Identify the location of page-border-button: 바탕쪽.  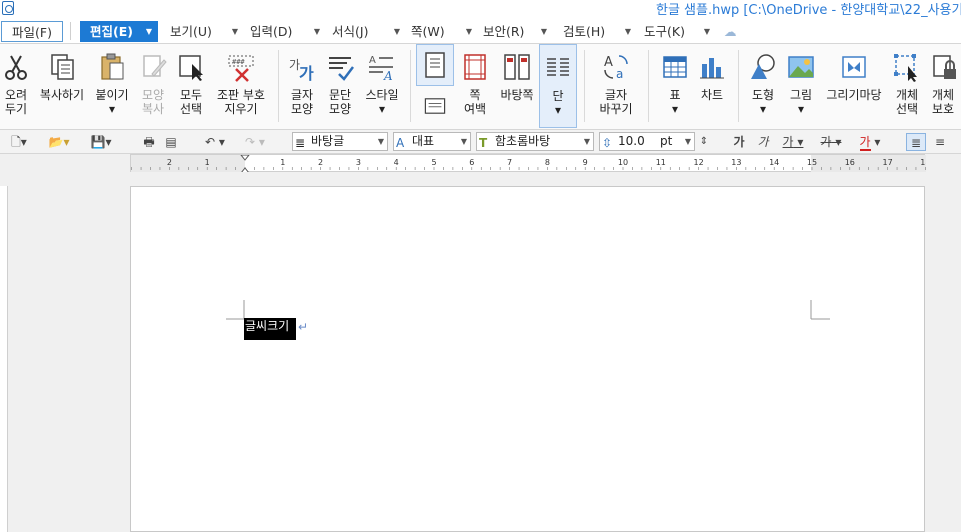
(517, 86).